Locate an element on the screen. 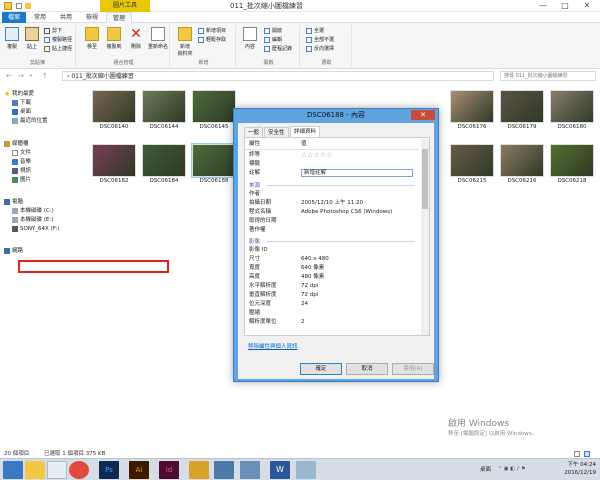 The width and height of the screenshot is (600, 480). nav-videos: 視訊 is located at coordinates (21, 171).